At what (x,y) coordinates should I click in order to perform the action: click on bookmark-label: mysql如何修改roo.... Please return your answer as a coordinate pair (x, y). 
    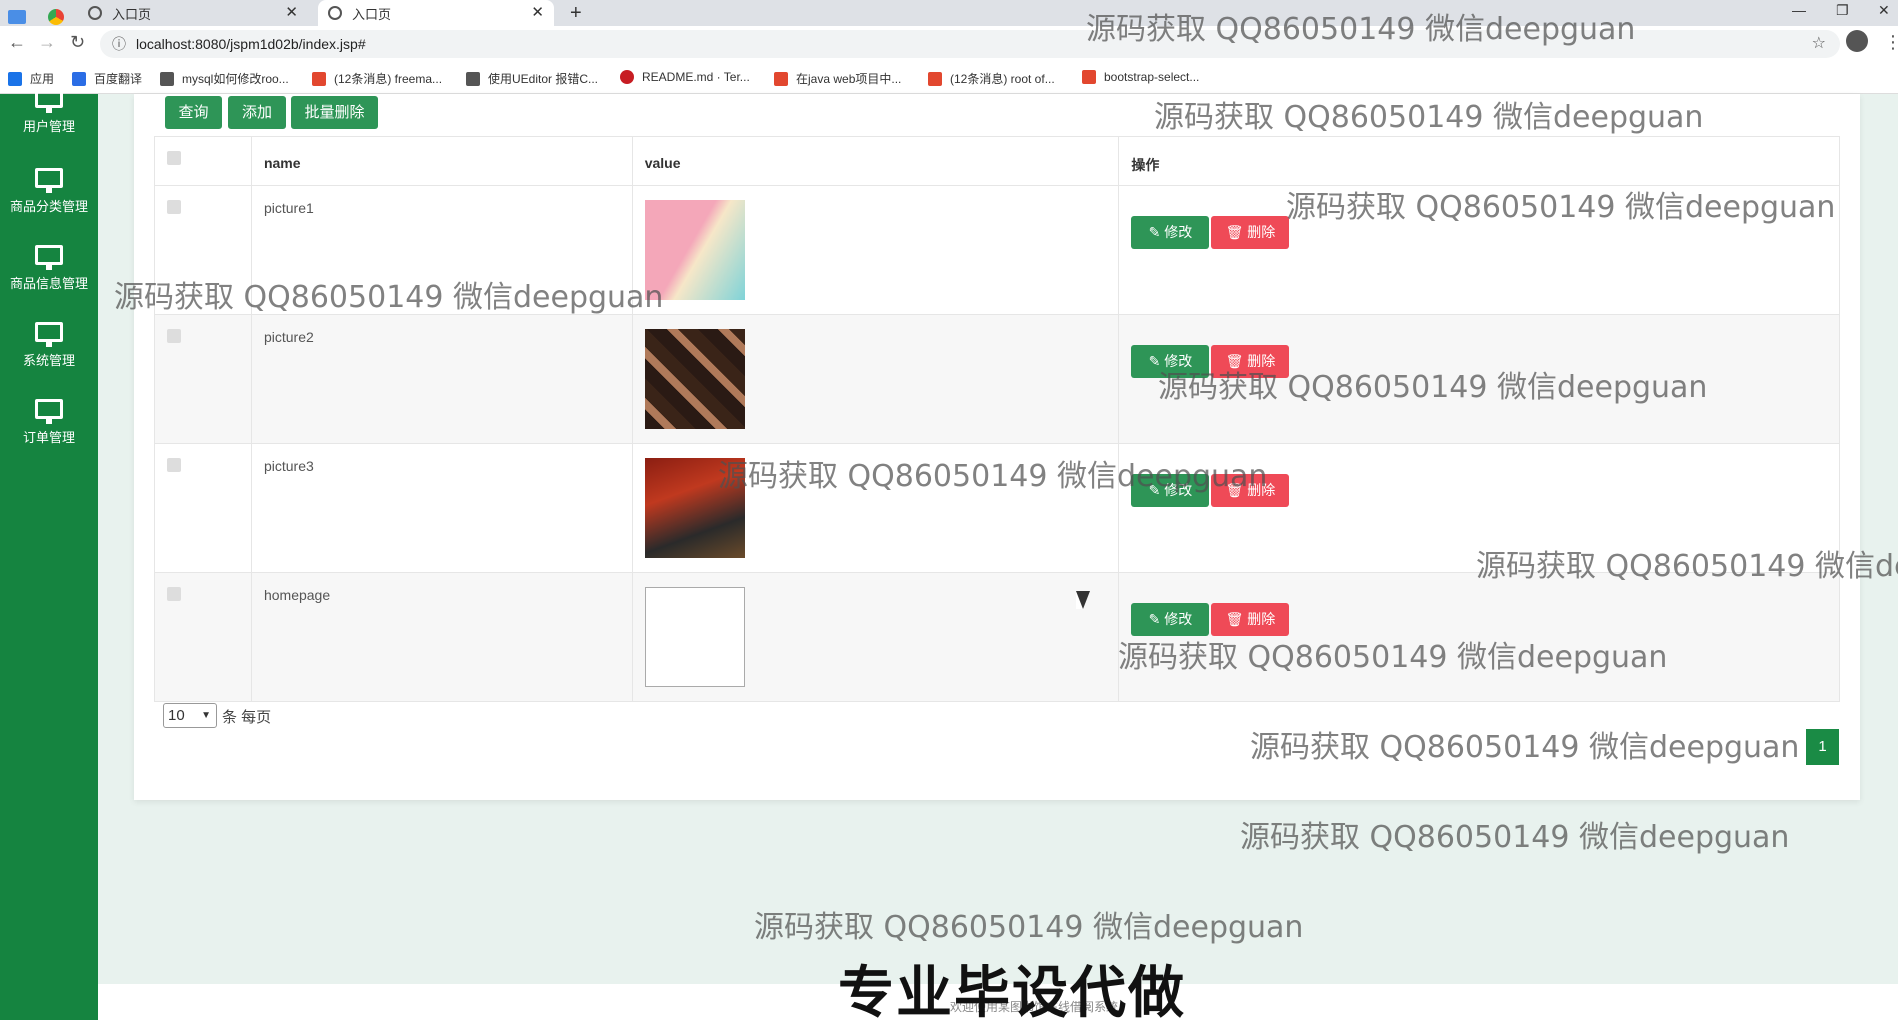
    Looking at the image, I should click on (235, 79).